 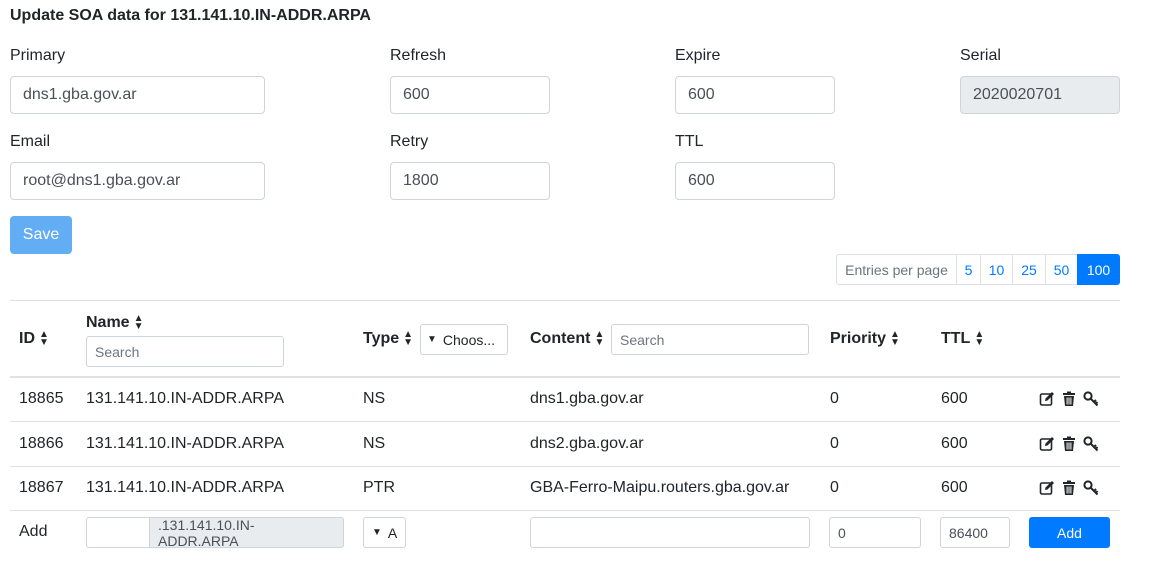 I want to click on header-priority: Priority ▲ ▼, so click(x=865, y=339).